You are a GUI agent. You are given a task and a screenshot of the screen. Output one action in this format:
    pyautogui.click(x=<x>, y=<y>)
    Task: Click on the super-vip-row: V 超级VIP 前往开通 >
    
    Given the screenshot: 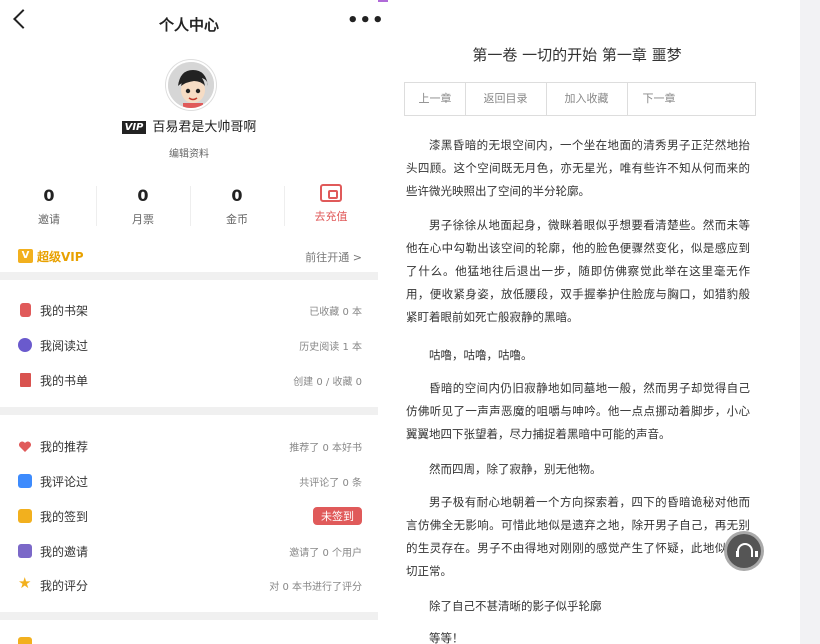 What is the action you would take?
    pyautogui.click(x=189, y=257)
    